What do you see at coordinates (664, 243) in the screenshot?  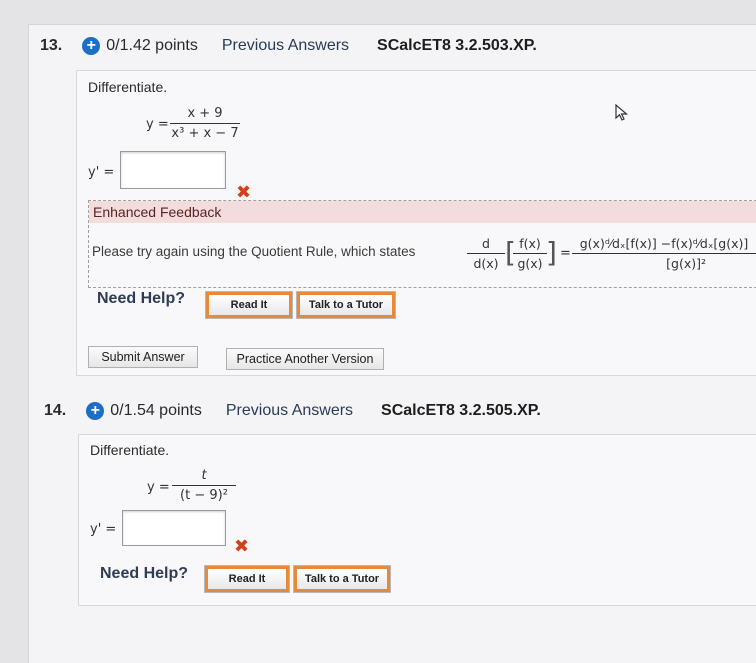 I see `rule-rhs-num: g(x)ᵈ⁄dₓ[f(x)] −f(x)ᵈ⁄dₓ[g(x)]` at bounding box center [664, 243].